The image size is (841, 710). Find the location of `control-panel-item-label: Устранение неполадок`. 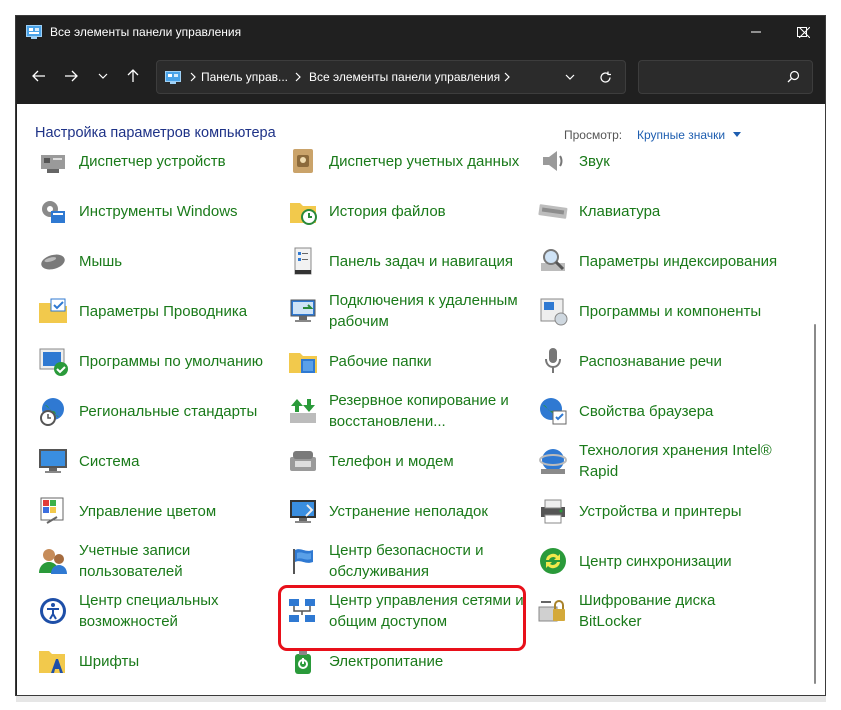

control-panel-item-label: Устранение неполадок is located at coordinates (408, 511).